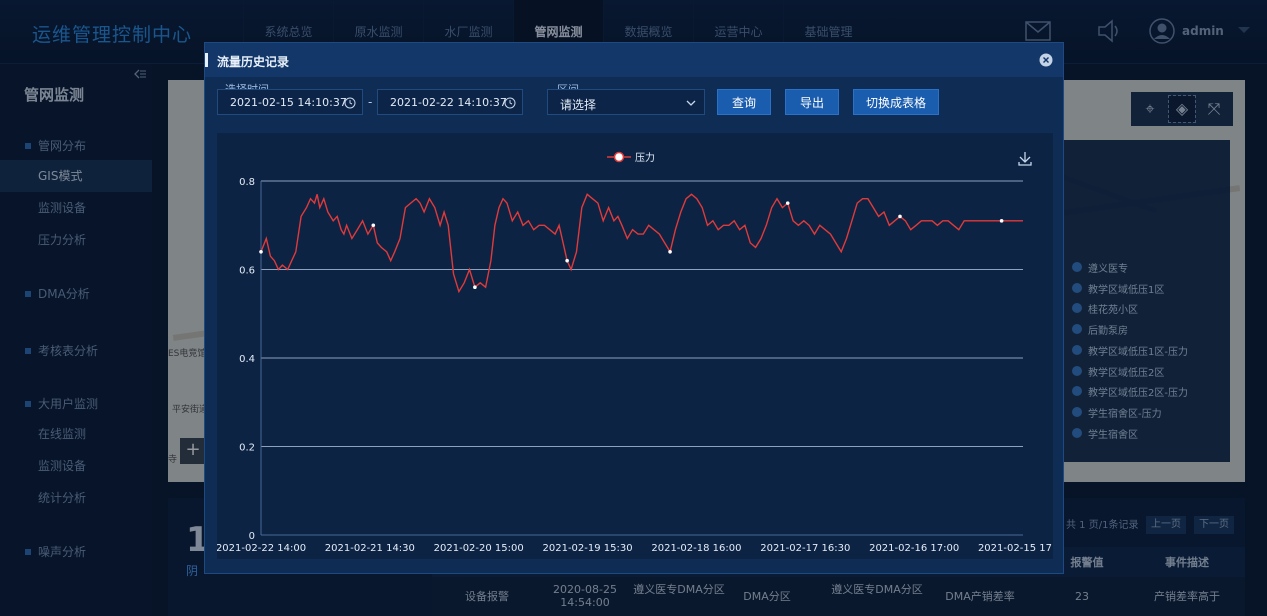  Describe the element at coordinates (641, 243) in the screenshot. I see `series-line` at that location.